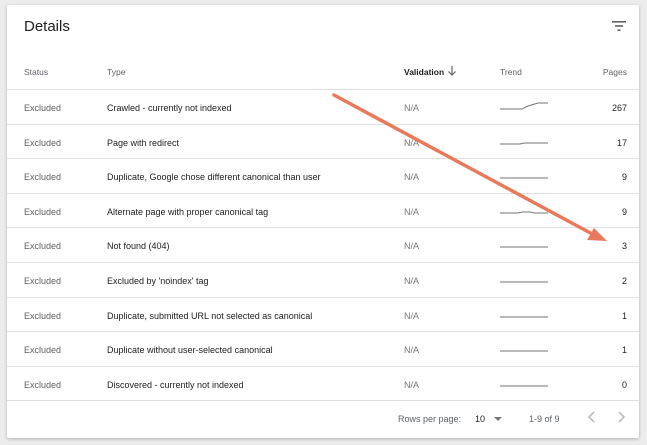 The height and width of the screenshot is (445, 647). I want to click on table-row: Excluded Not found (404) N/A 3, so click(323, 245).